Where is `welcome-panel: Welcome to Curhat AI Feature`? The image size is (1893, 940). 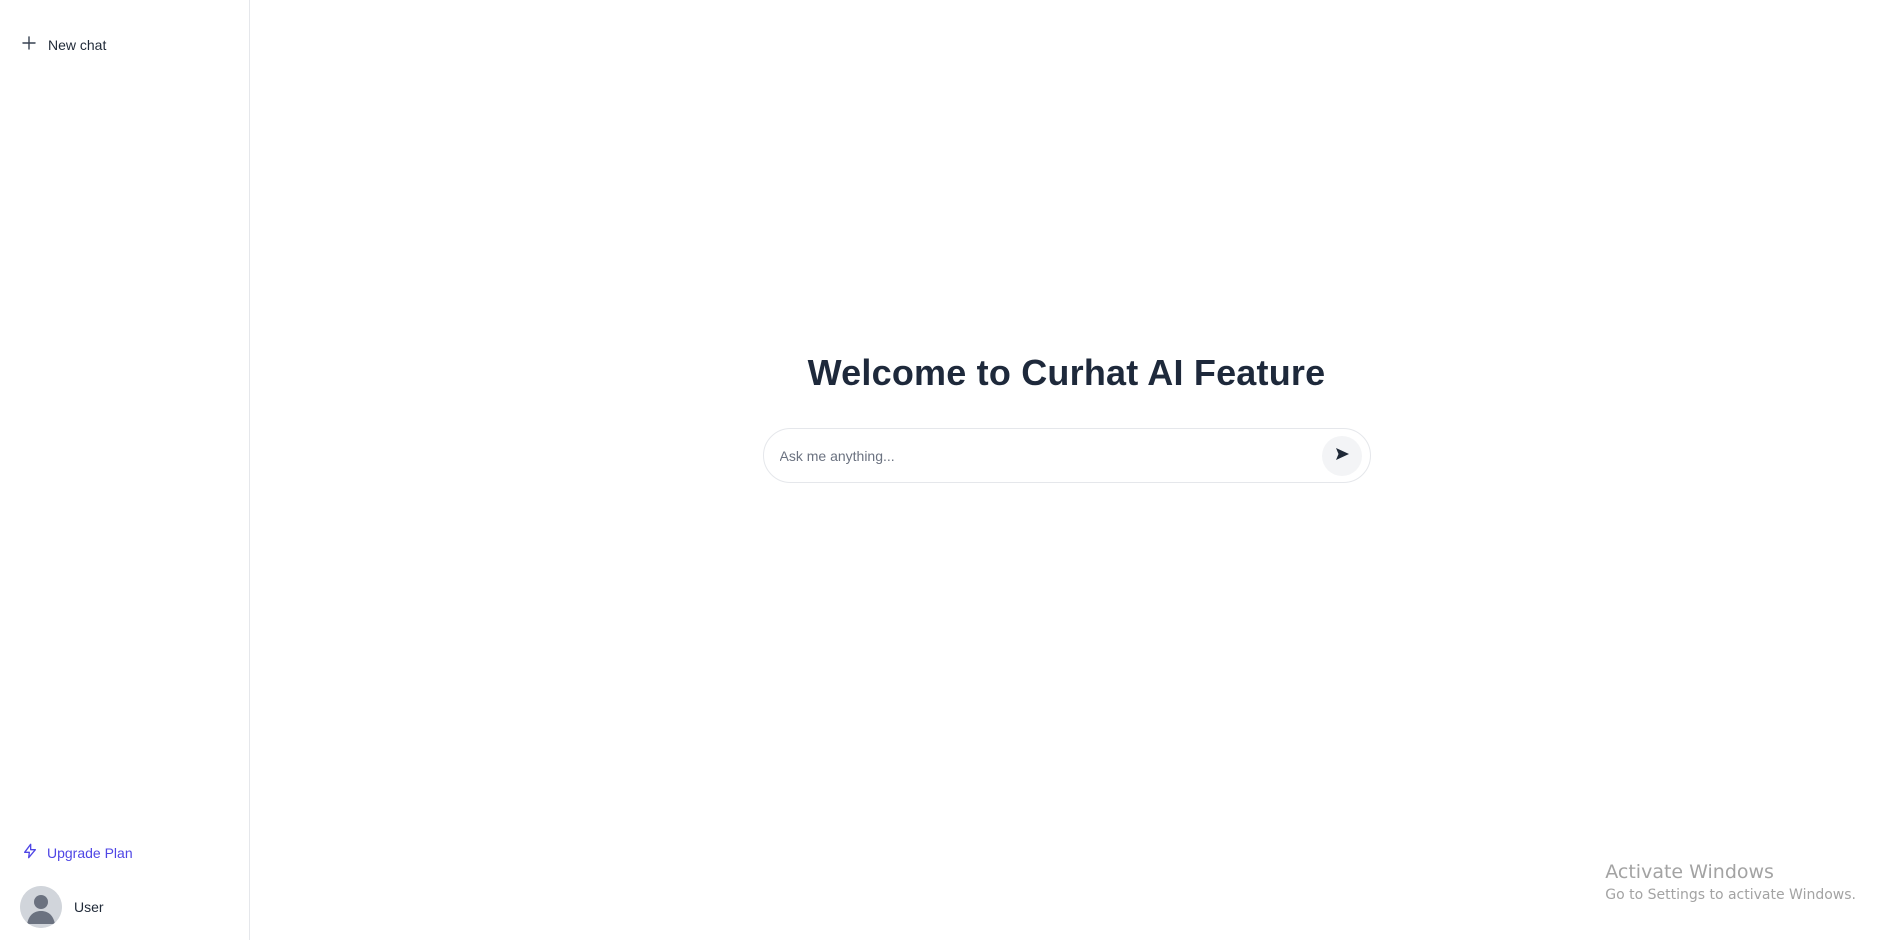 welcome-panel: Welcome to Curhat AI Feature is located at coordinates (1071, 417).